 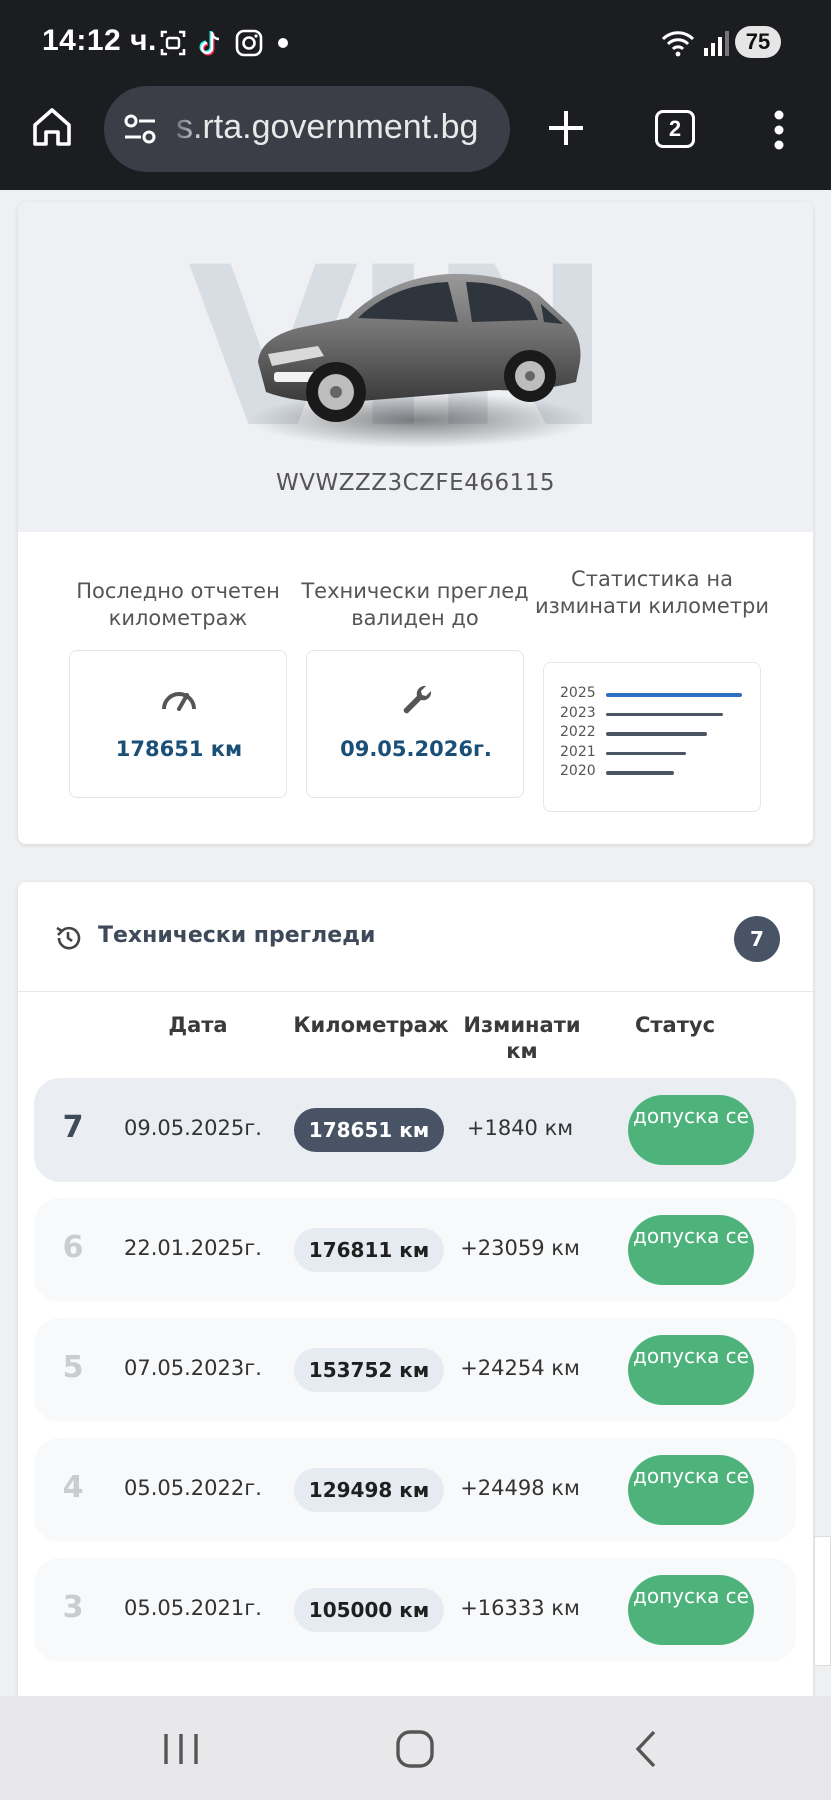 I want to click on browser-chrome: 14:12 ч. 75 s.rta.government.bg 2, so click(x=415, y=95).